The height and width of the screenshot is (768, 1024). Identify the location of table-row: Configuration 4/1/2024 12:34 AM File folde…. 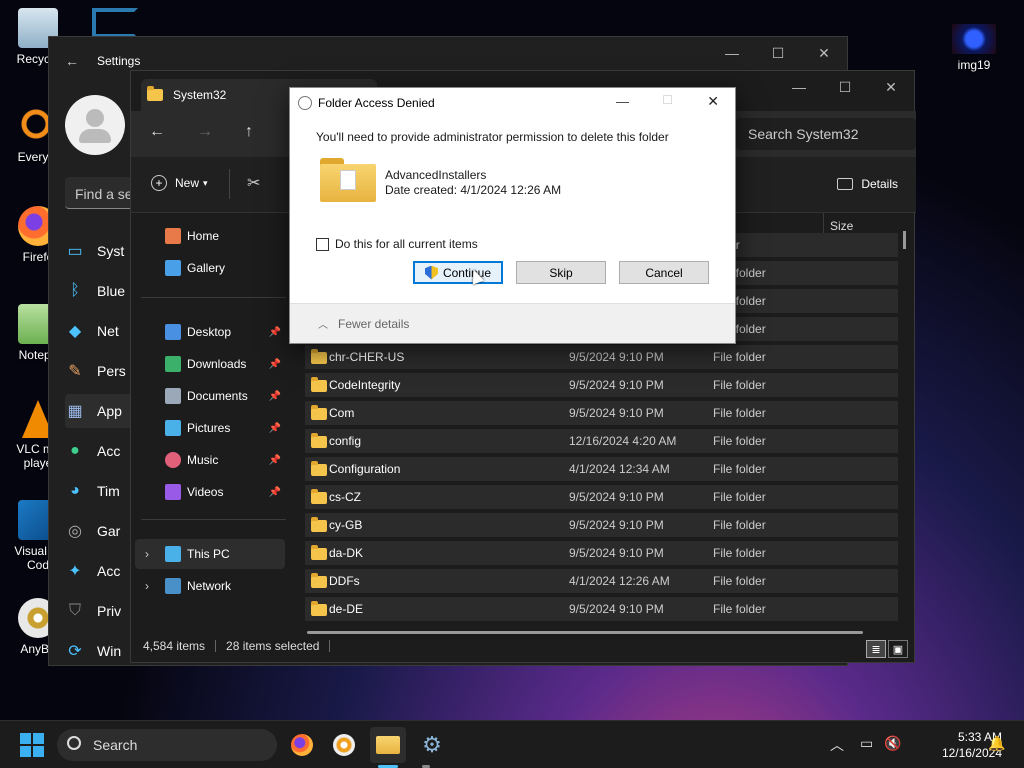
(601, 469).